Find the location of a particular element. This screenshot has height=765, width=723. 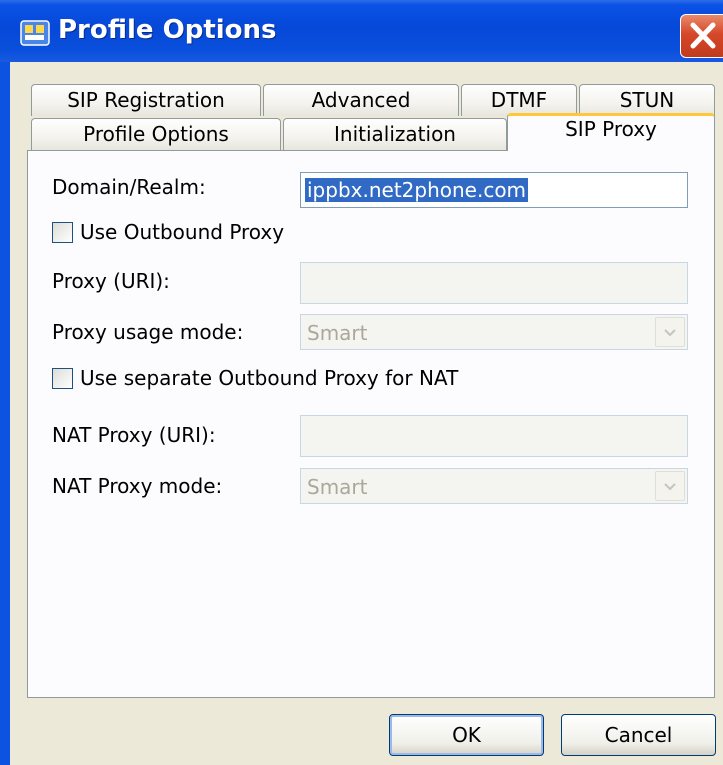

app-icon is located at coordinates (35, 33).